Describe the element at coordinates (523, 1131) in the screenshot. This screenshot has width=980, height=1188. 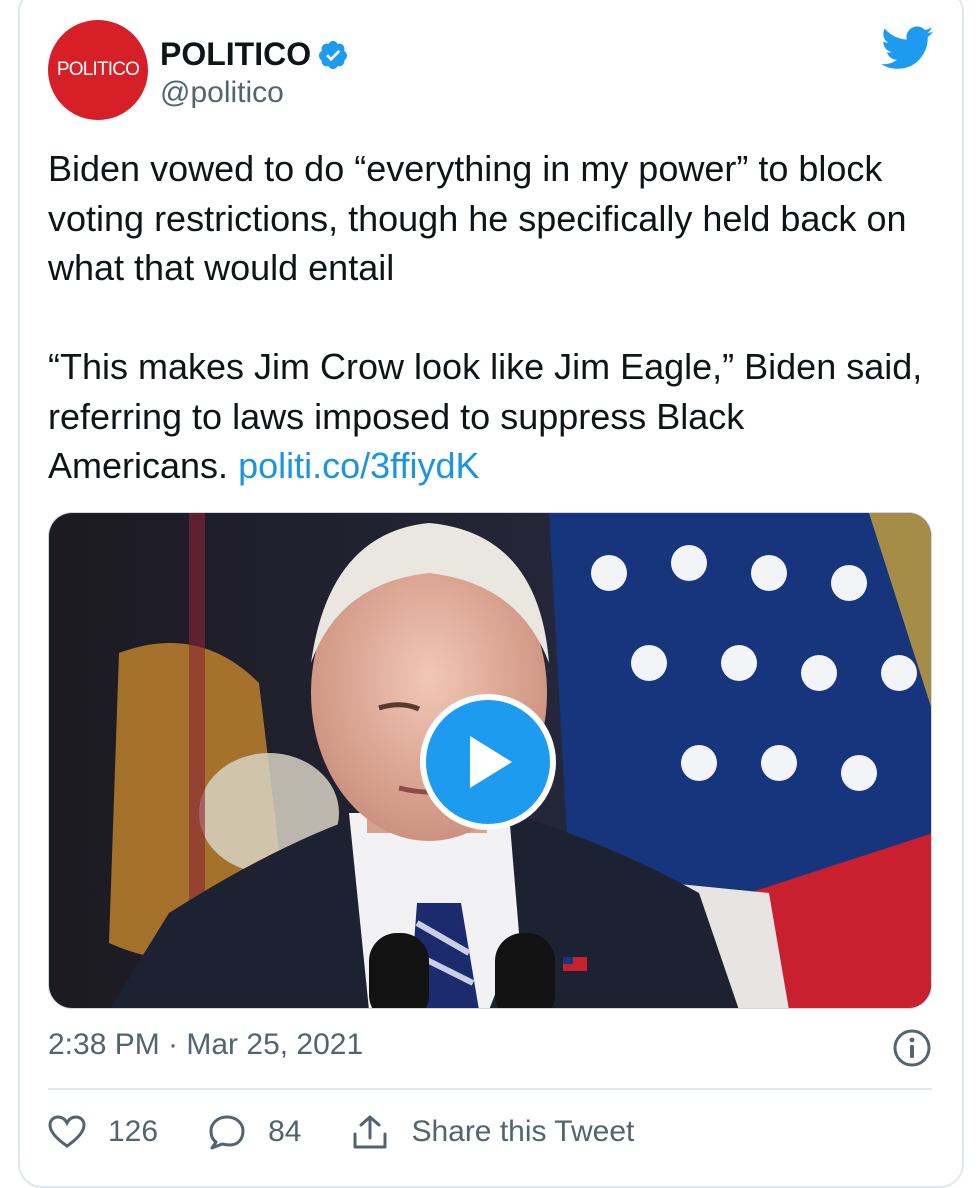
I see `share-label: Share this Tweet` at that location.